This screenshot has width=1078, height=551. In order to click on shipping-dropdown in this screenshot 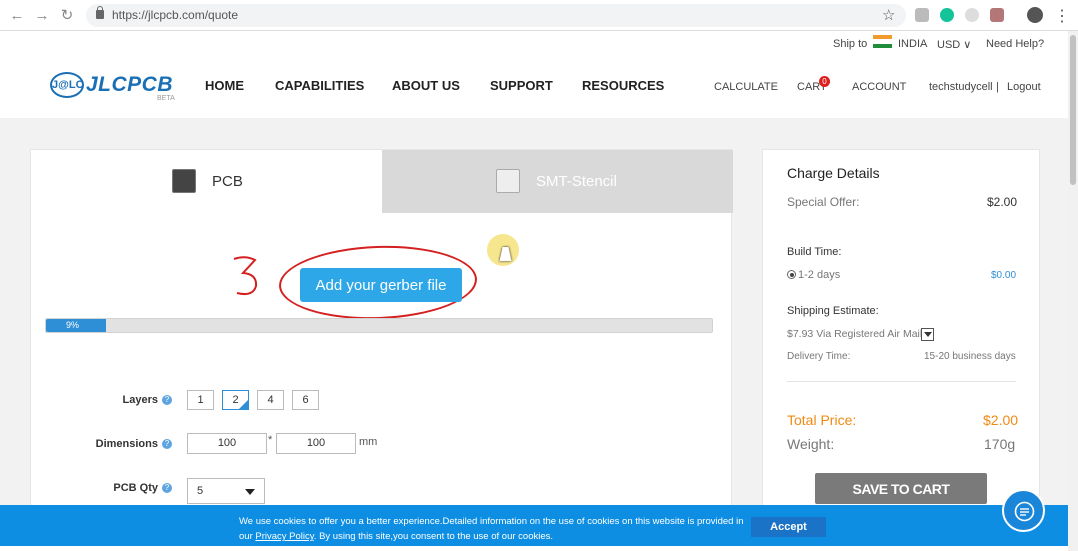, I will do `click(927, 334)`.